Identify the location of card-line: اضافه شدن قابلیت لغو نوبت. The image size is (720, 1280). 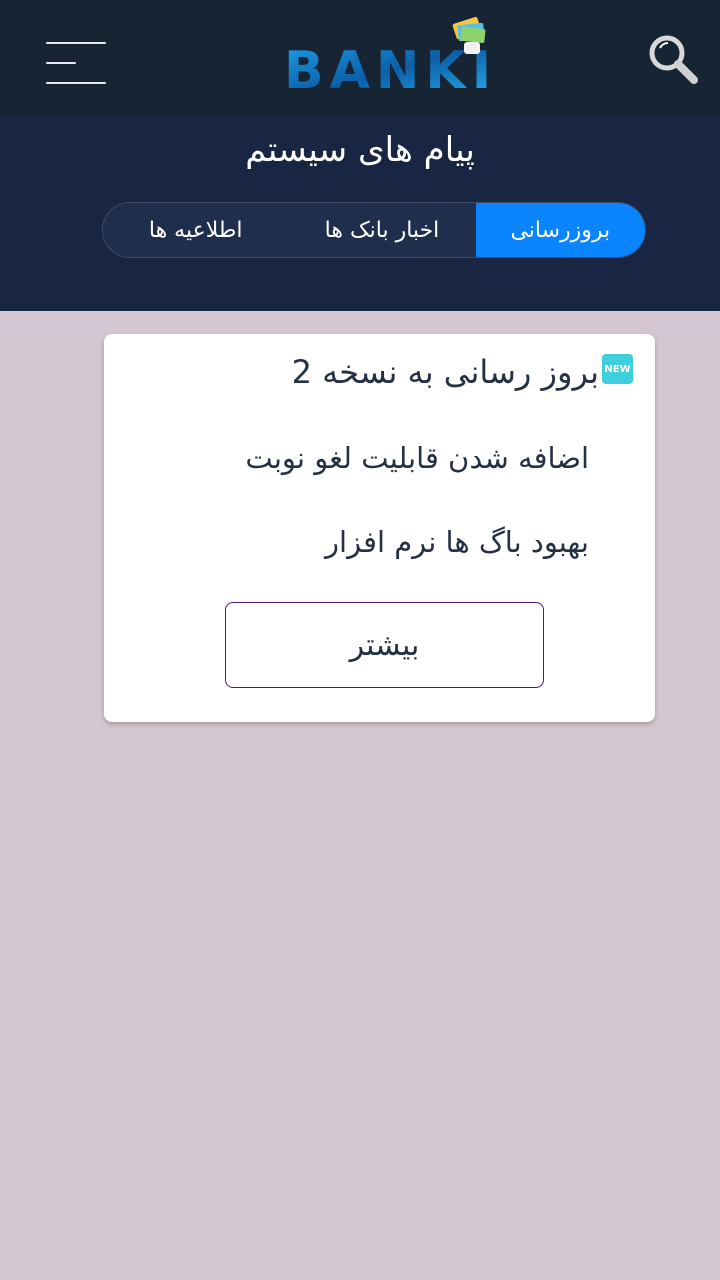
(417, 458).